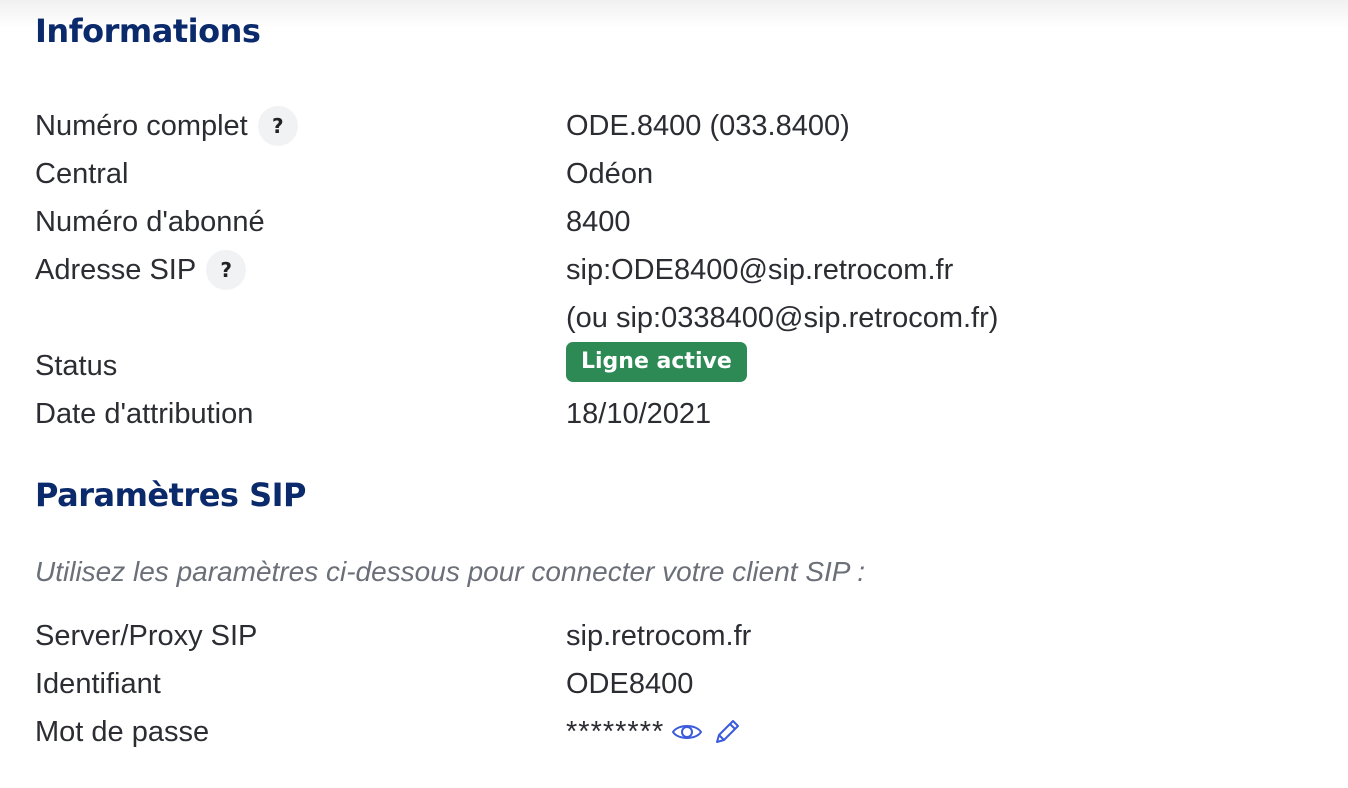 This screenshot has width=1348, height=788. I want to click on row-server: Server/Proxy SIP sip.retrocom.fr, so click(675, 636).